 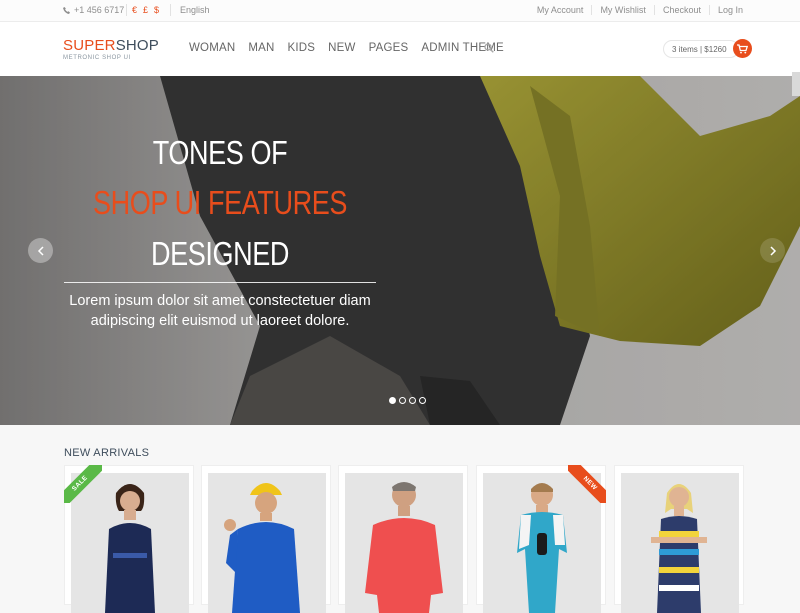 What do you see at coordinates (195, 10) in the screenshot?
I see `language-selector: English` at bounding box center [195, 10].